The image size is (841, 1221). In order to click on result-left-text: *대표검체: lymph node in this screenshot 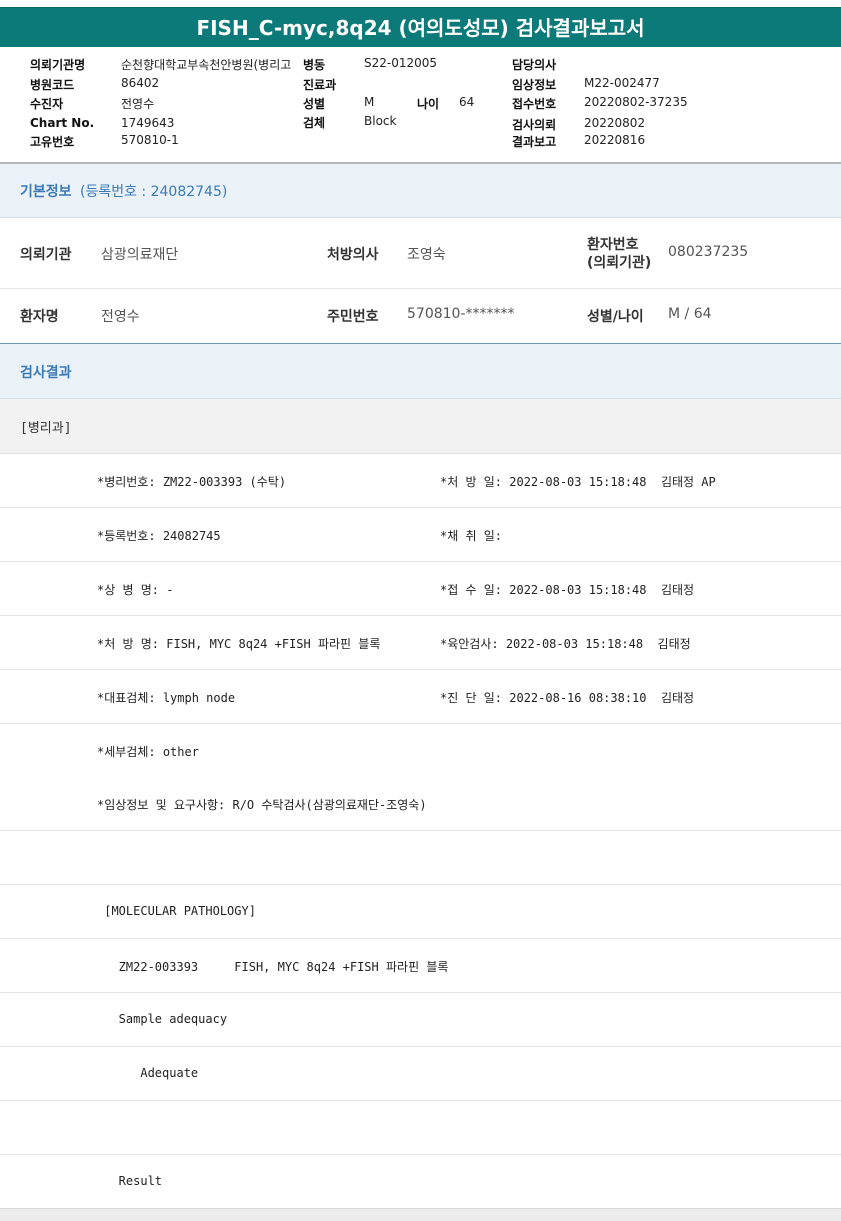, I will do `click(166, 697)`.